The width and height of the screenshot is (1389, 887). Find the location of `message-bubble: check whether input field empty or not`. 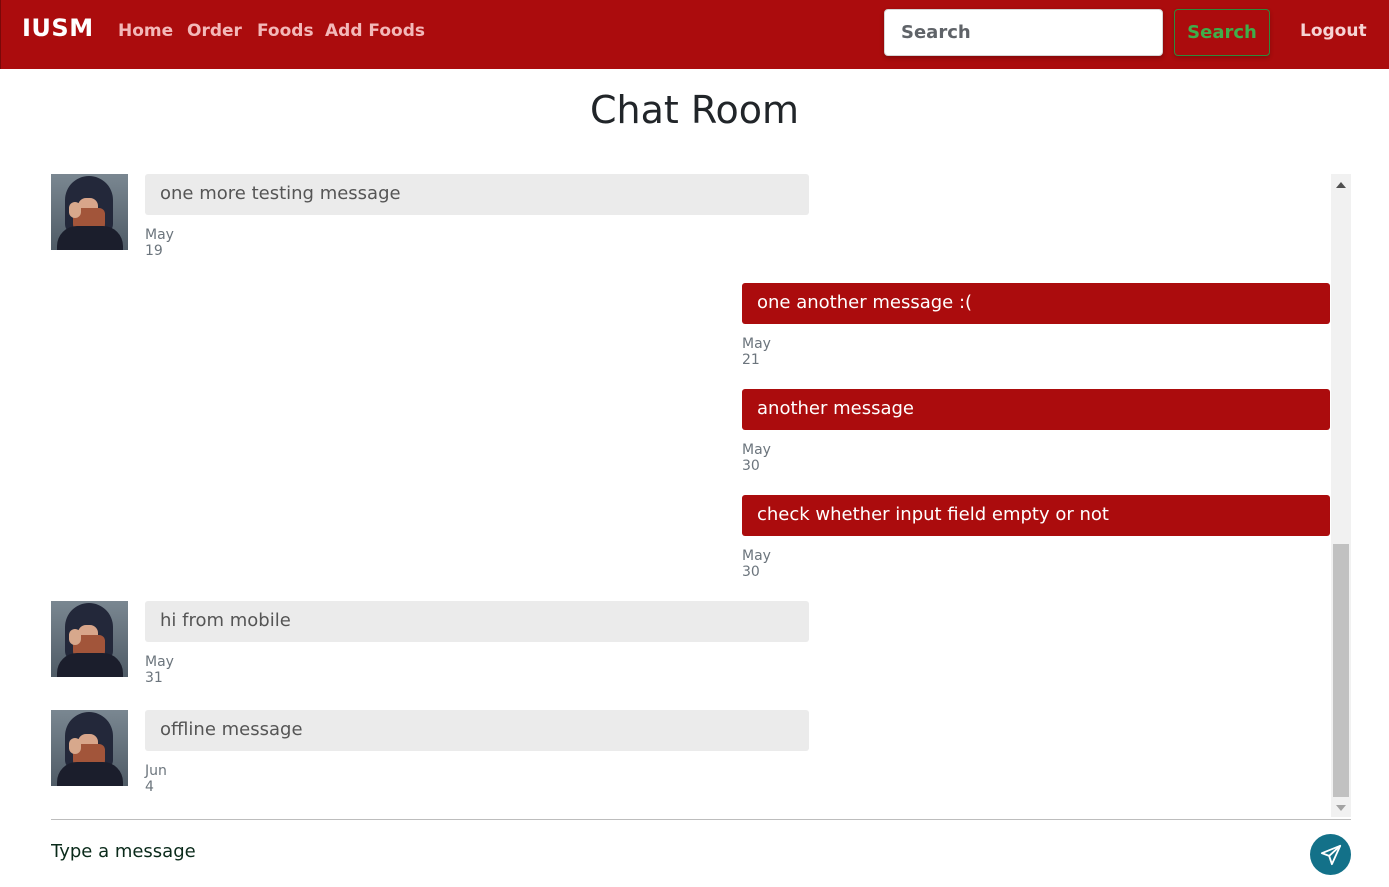

message-bubble: check whether input field empty or not is located at coordinates (1036, 515).